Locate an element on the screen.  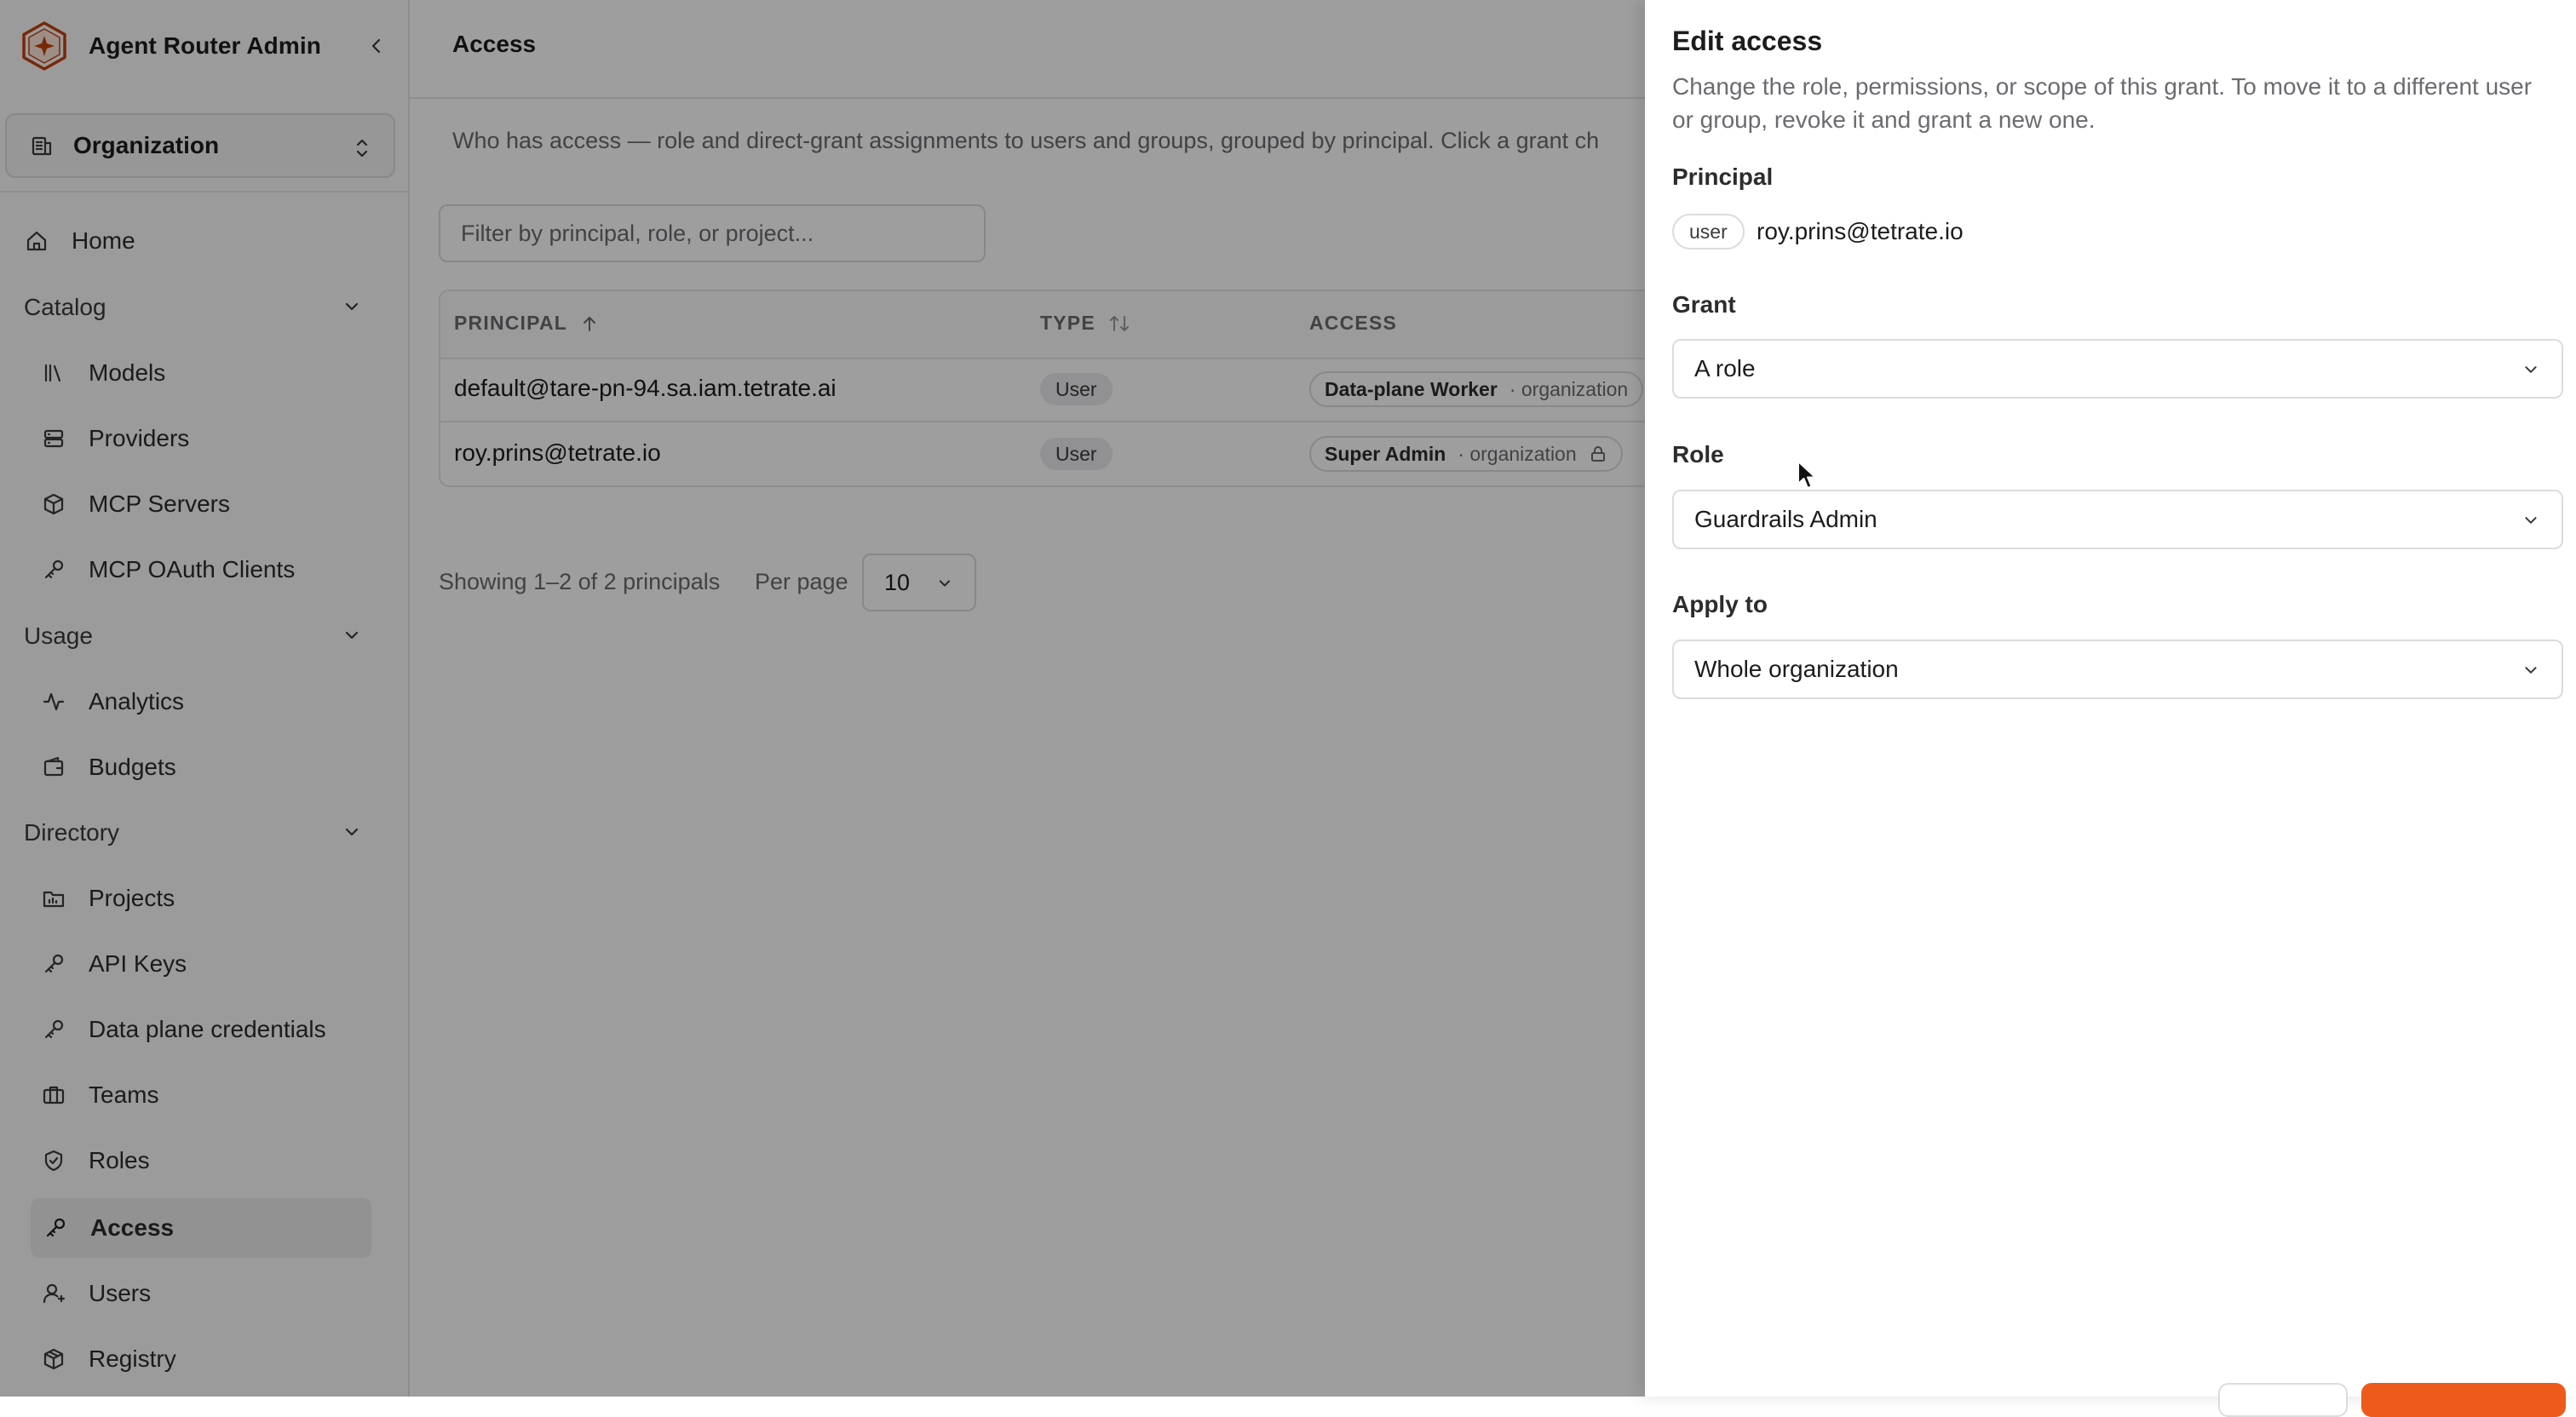
grant-select: A role is located at coordinates (2117, 369).